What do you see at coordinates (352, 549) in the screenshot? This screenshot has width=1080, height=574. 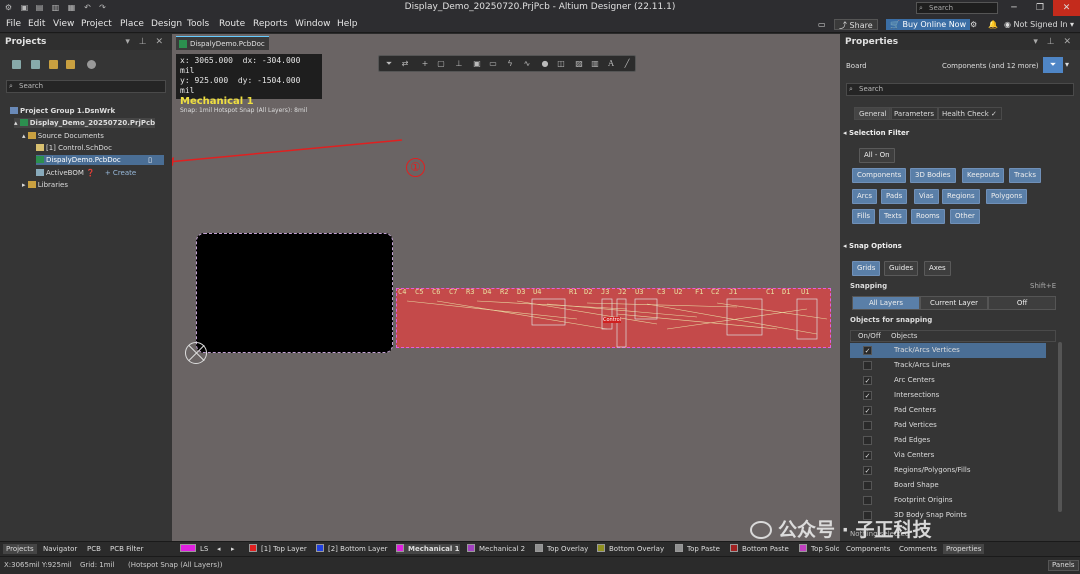 I see `layer-tab: [2] Bottom Layer` at bounding box center [352, 549].